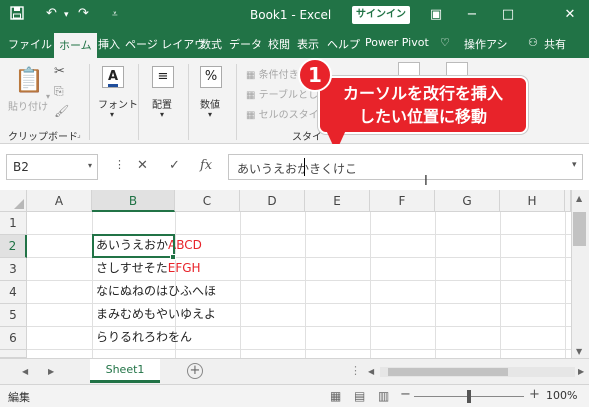 The image size is (589, 407). Describe the element at coordinates (534, 394) in the screenshot. I see `zoom-in-button: +` at that location.